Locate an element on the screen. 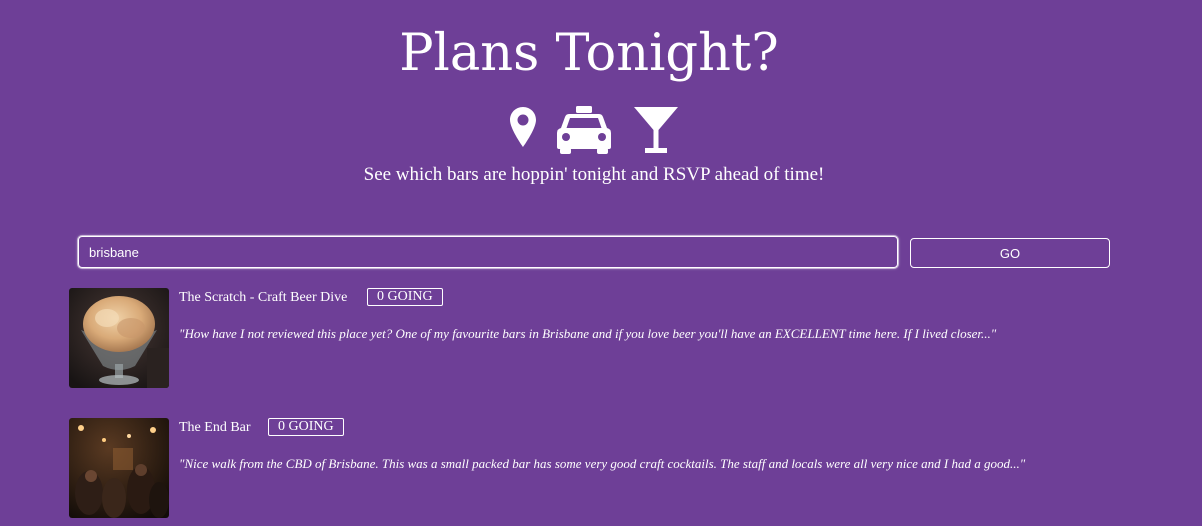  search-input is located at coordinates (488, 252).